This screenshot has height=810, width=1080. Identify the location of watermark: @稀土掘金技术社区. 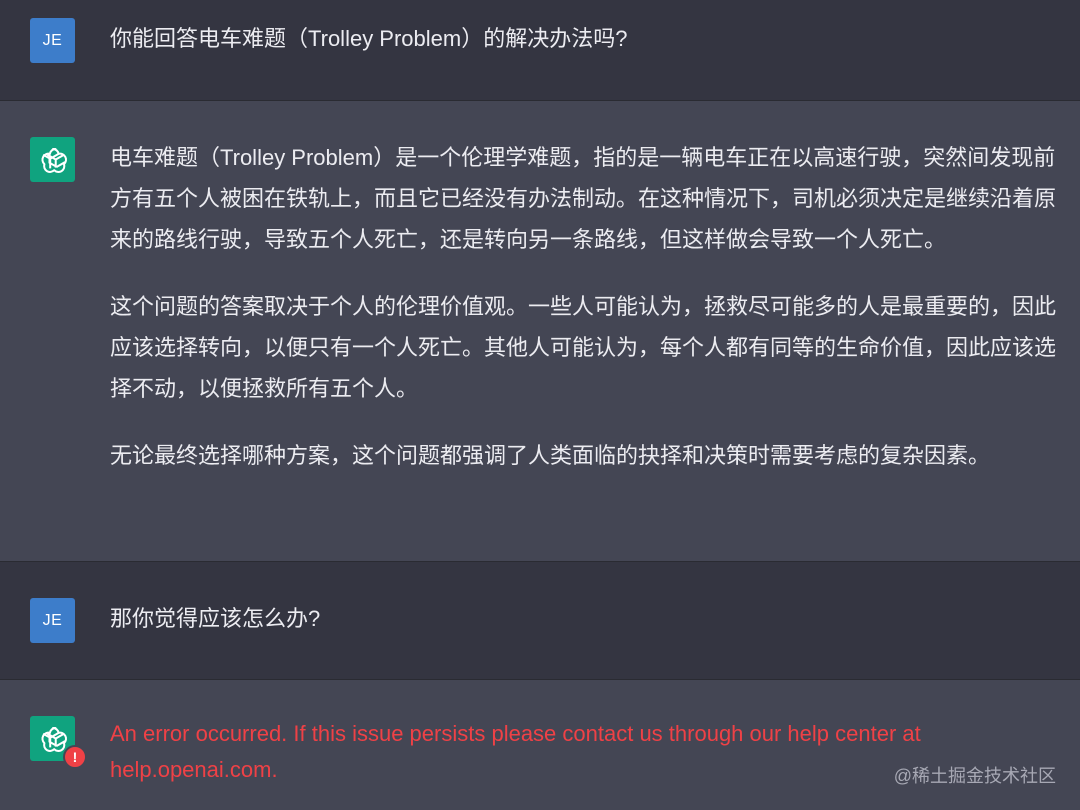
(974, 776).